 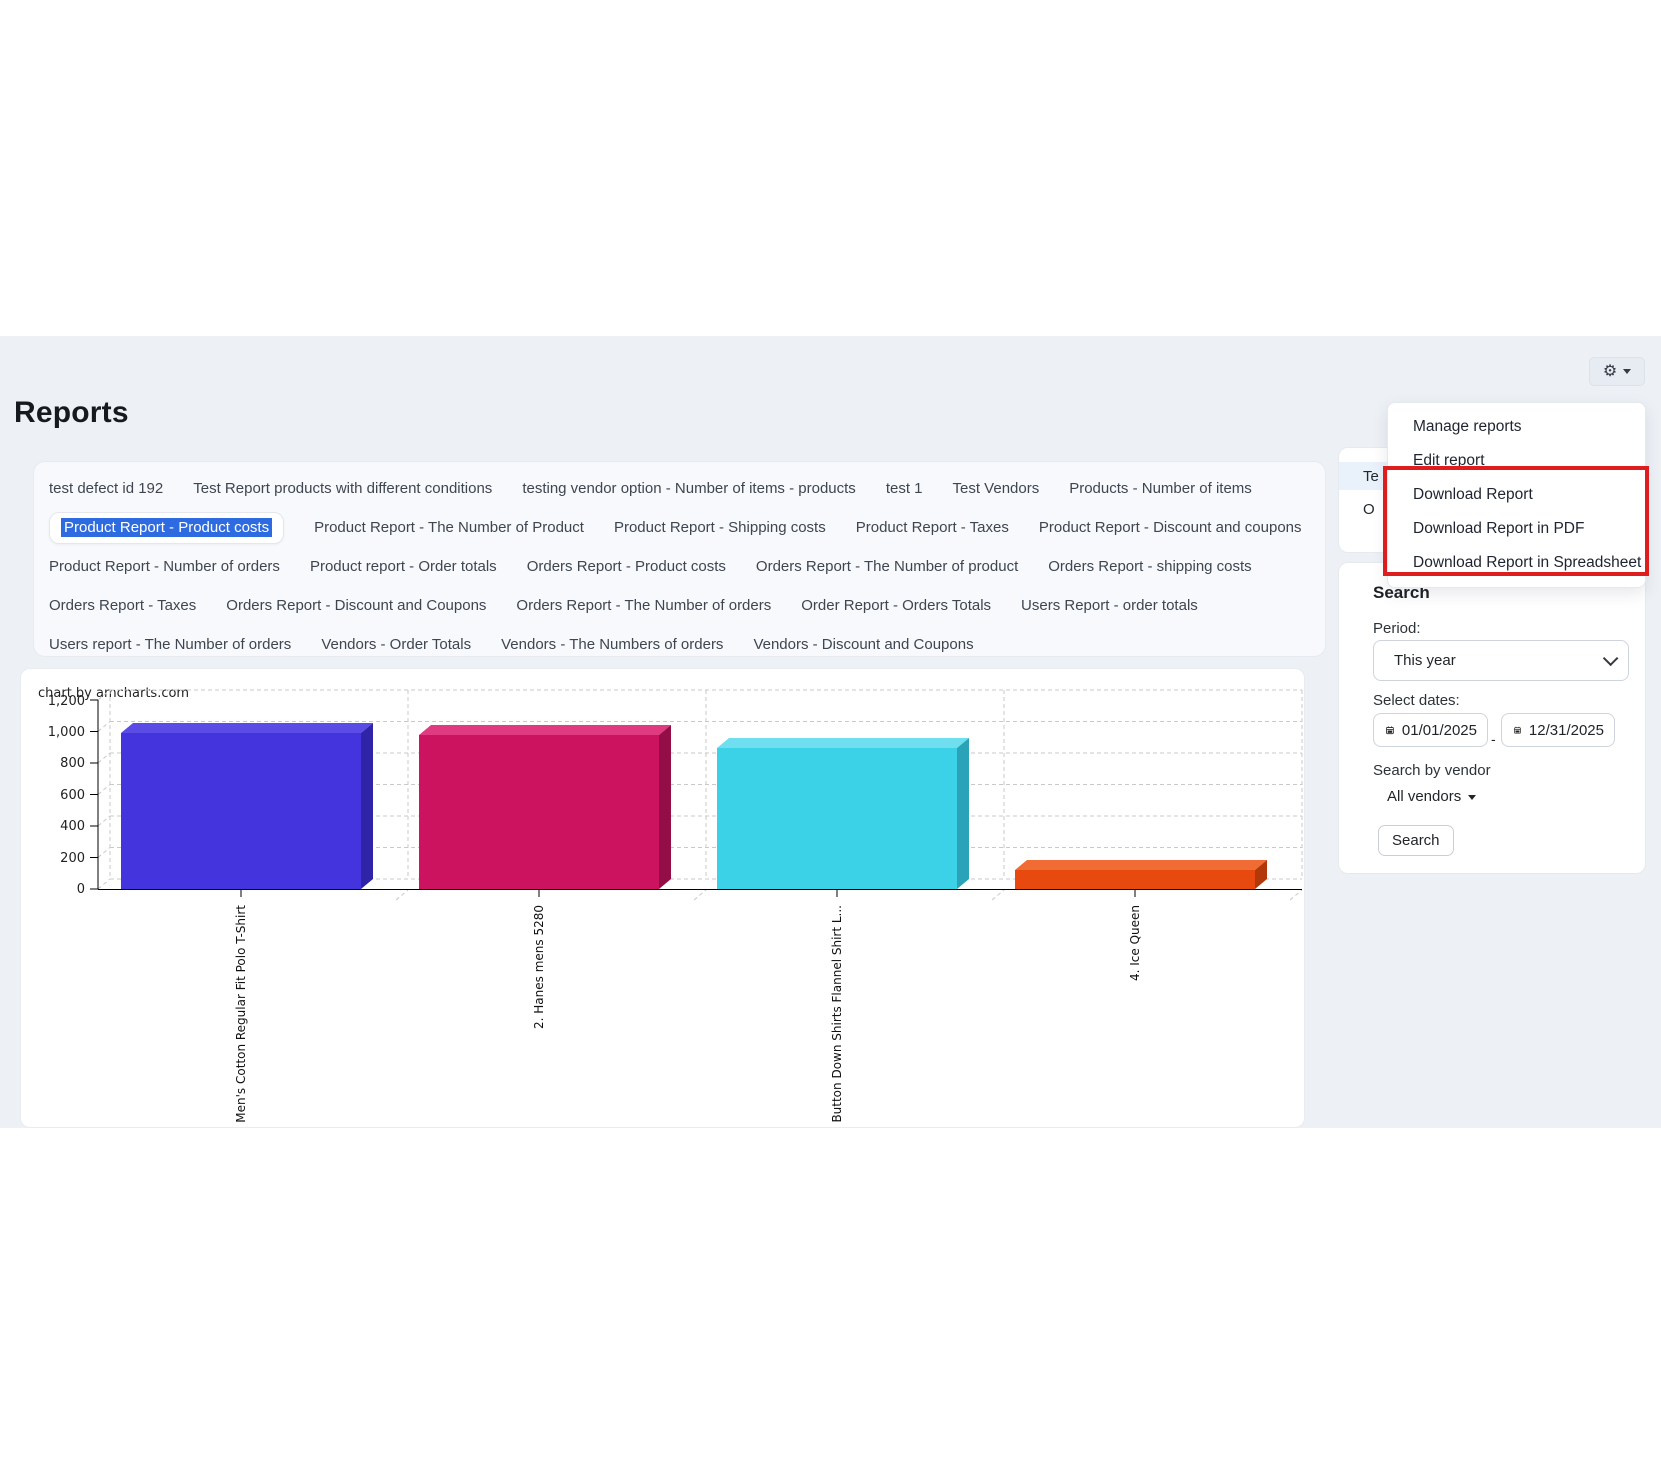 I want to click on date-from-value: 01/01/2025, so click(x=1439, y=730).